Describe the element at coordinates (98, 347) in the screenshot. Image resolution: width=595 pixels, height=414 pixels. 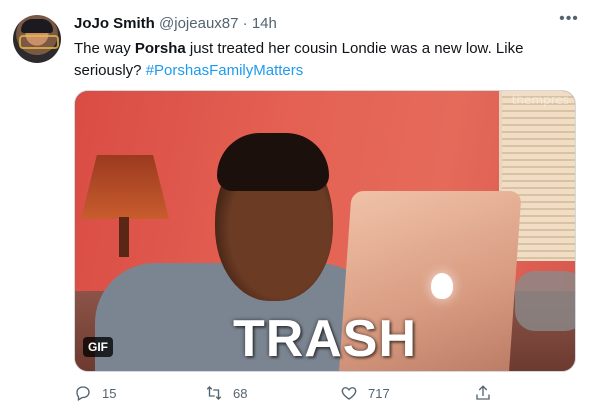
I see `gif-badge: GIF` at that location.